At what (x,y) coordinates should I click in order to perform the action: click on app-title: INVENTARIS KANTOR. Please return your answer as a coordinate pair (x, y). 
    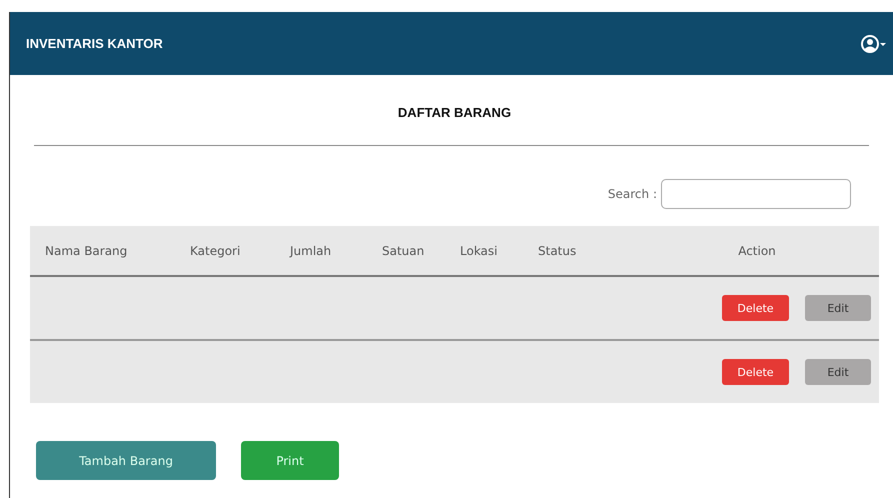
    Looking at the image, I should click on (94, 43).